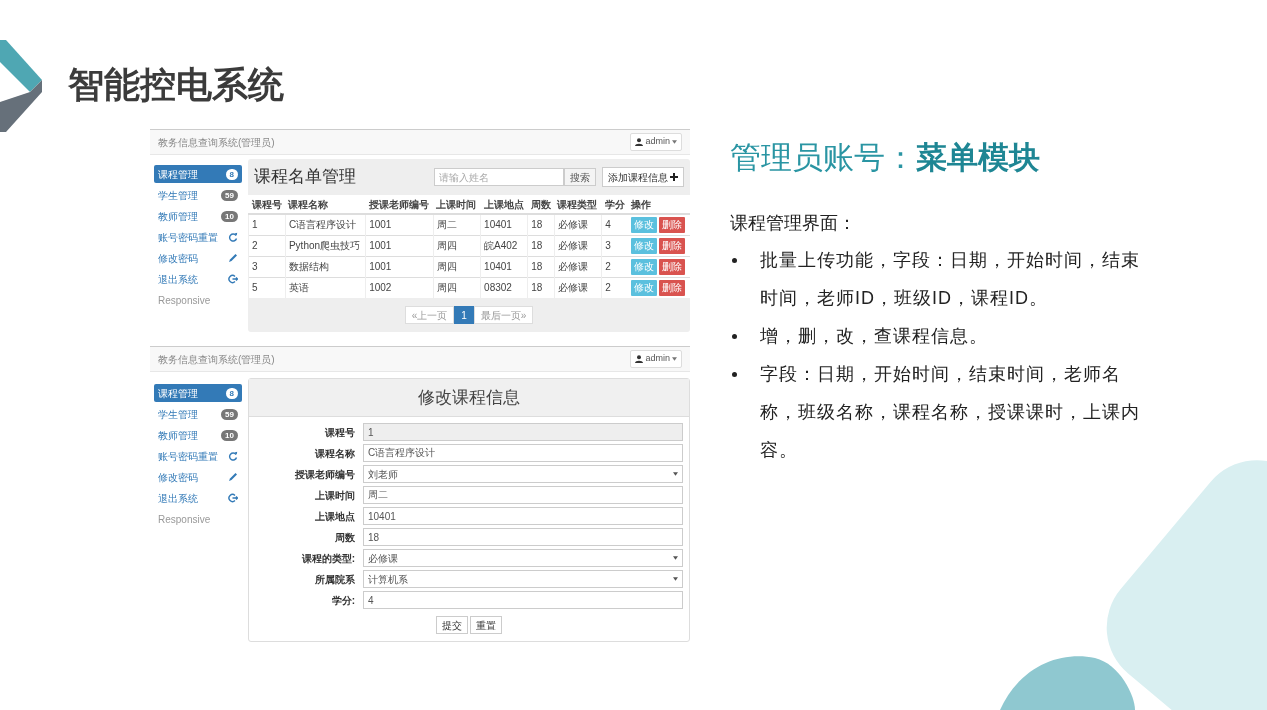 Image resolution: width=1267 pixels, height=710 pixels. What do you see at coordinates (327, 558) in the screenshot?
I see `field-label: 课程的类型:` at bounding box center [327, 558].